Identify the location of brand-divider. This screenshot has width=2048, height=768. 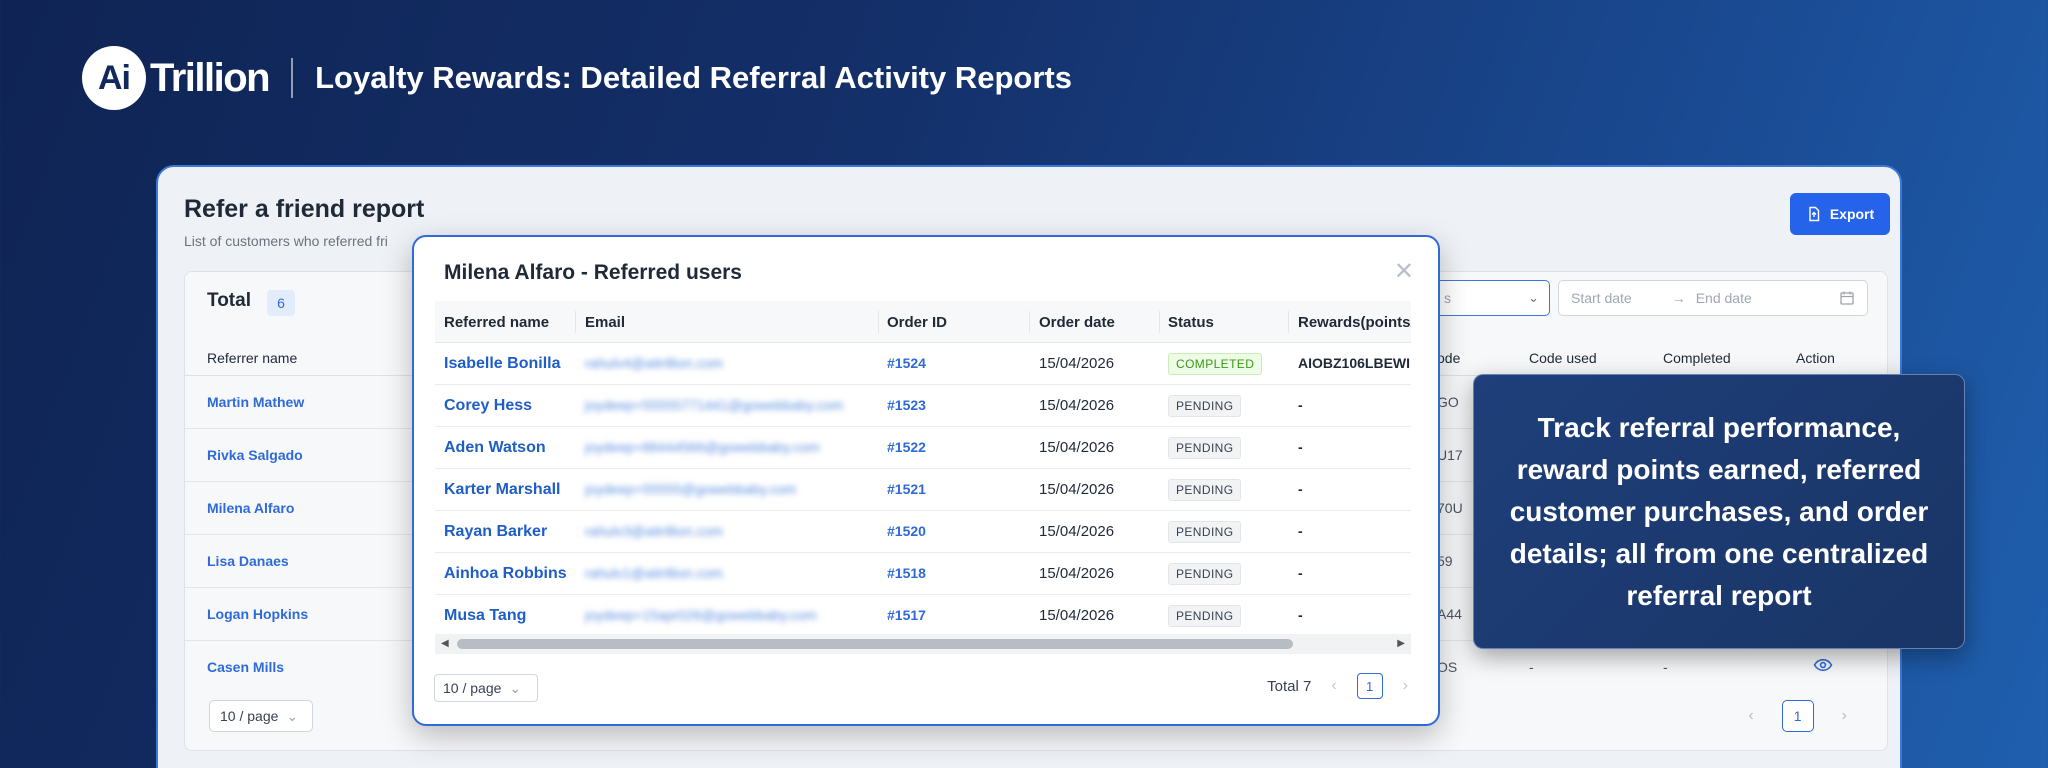
(292, 78).